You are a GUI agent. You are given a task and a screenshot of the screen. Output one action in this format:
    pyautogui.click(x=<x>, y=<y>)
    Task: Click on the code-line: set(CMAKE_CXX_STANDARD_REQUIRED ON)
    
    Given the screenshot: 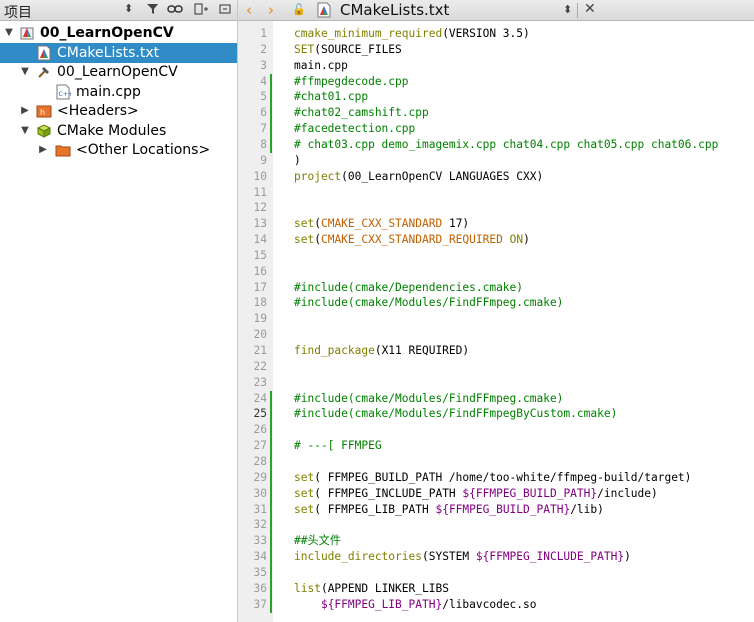 What is the action you would take?
    pyautogui.click(x=412, y=240)
    